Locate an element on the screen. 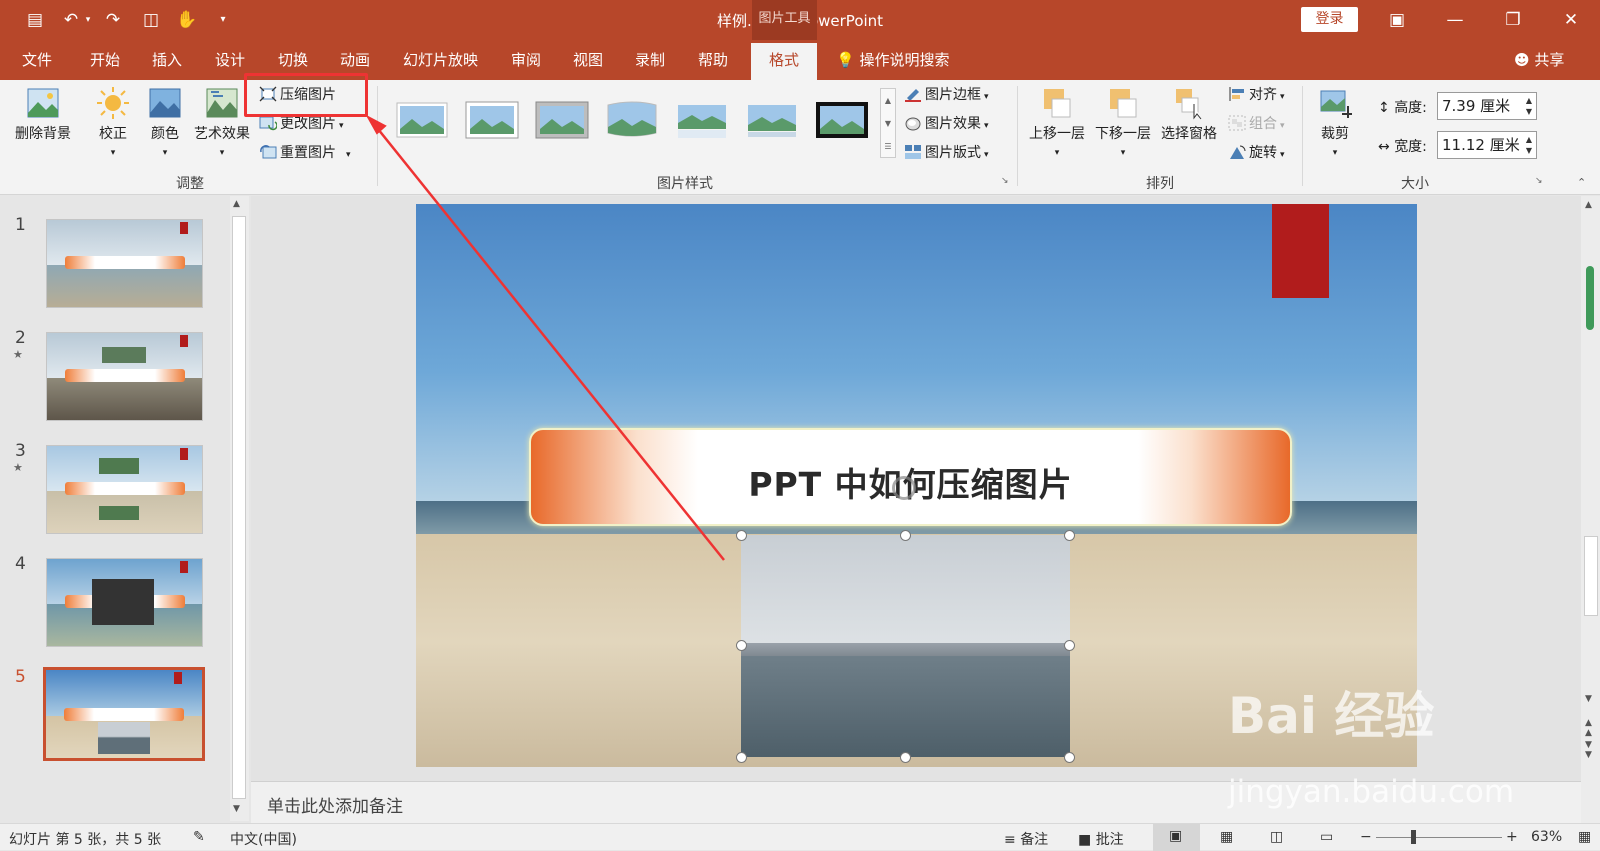  align-button: 对齐 ▾ is located at coordinates (1256, 95).